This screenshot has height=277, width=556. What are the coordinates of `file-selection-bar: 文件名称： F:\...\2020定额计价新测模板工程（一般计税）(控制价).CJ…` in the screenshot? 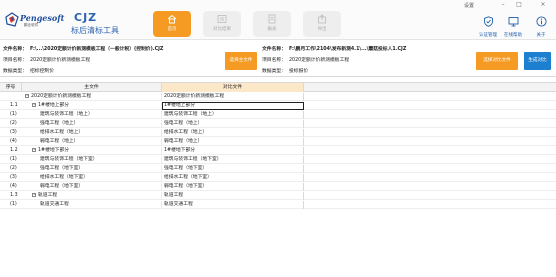 It's located at (278, 59).